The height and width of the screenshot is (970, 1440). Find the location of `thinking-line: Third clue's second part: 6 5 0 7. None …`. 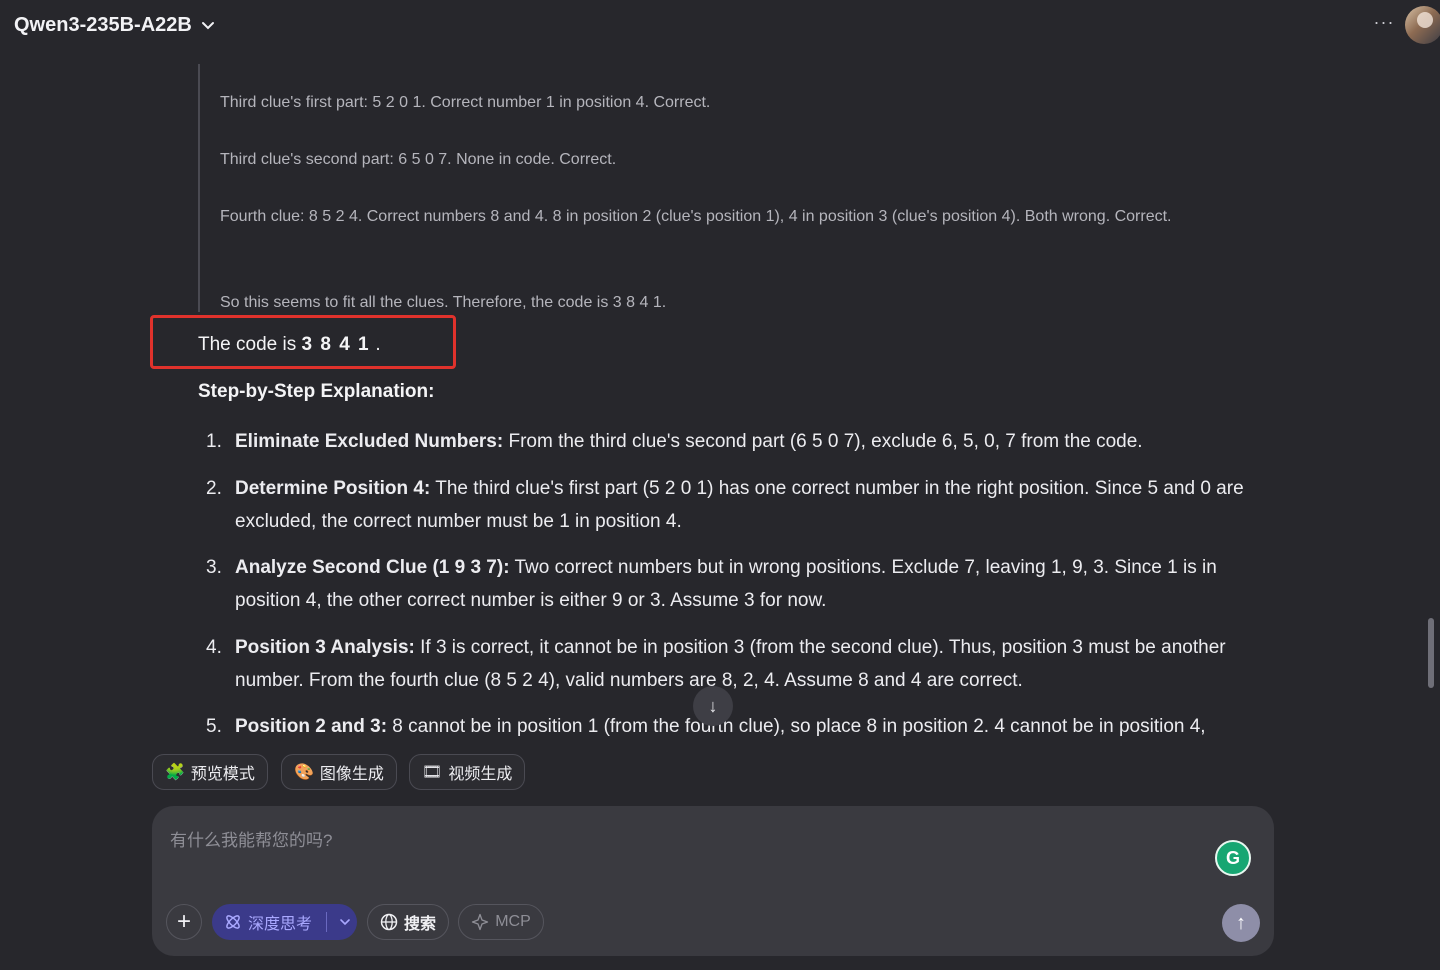

thinking-line: Third clue's second part: 6 5 0 7. None … is located at coordinates (418, 159).